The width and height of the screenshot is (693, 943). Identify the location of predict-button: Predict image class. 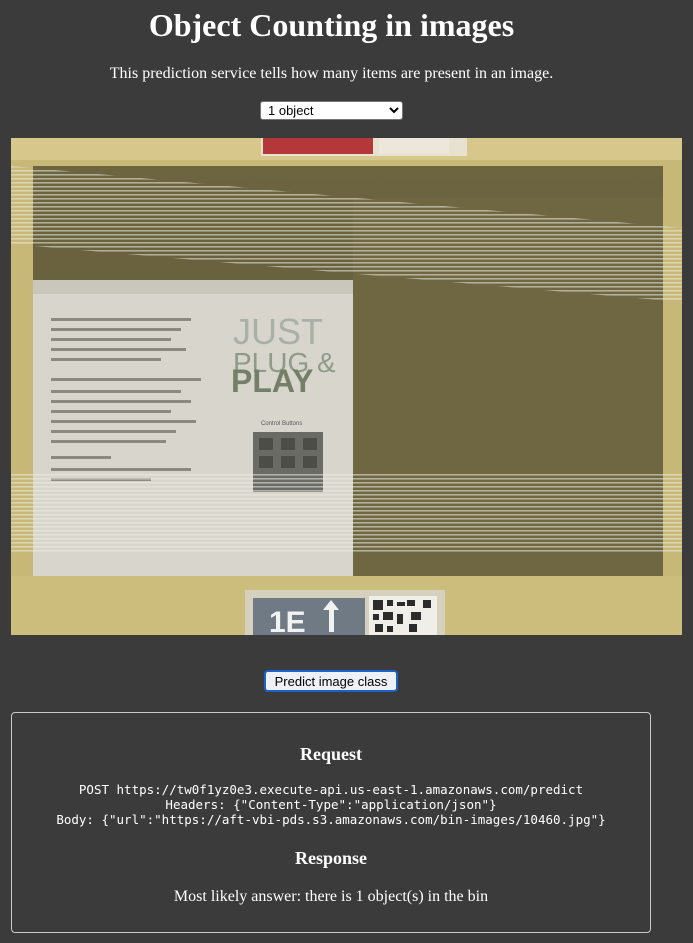
(331, 681).